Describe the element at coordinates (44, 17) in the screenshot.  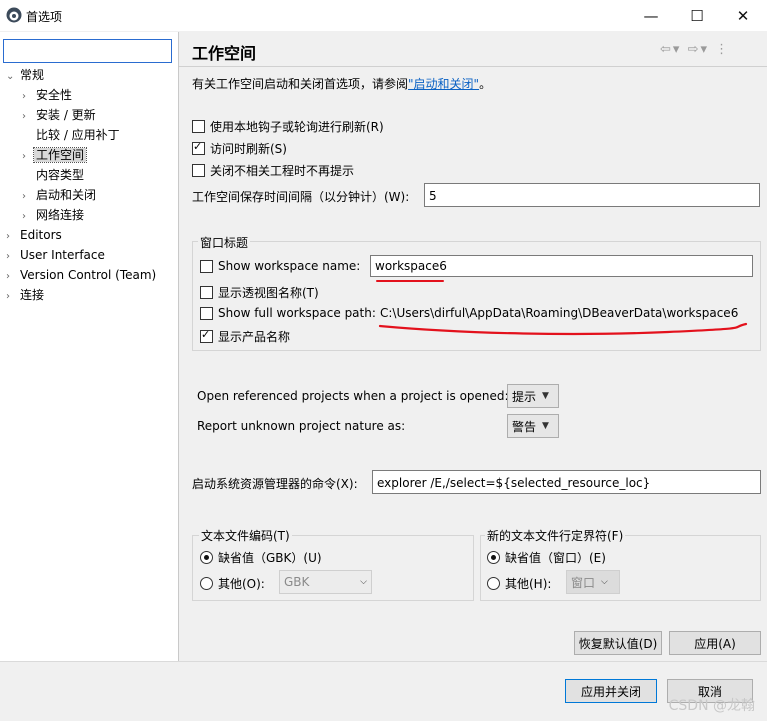
I see `window-title: 首选项` at that location.